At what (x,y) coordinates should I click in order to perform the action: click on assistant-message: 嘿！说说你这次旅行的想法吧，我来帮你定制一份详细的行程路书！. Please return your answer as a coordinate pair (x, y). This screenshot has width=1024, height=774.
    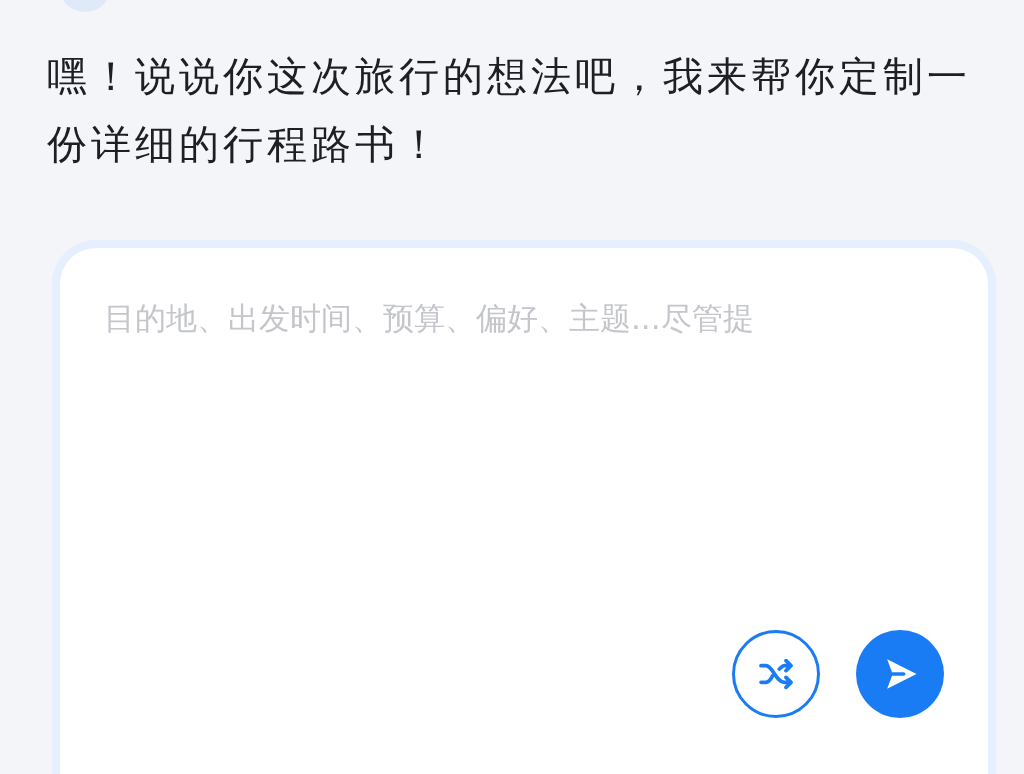
    Looking at the image, I should click on (509, 110).